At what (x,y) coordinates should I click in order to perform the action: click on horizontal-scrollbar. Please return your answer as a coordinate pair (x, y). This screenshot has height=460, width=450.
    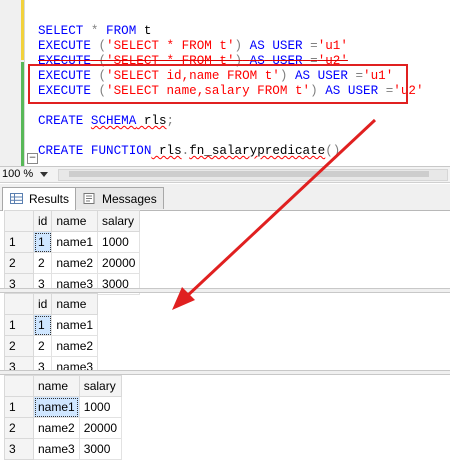
    Looking at the image, I should click on (253, 175).